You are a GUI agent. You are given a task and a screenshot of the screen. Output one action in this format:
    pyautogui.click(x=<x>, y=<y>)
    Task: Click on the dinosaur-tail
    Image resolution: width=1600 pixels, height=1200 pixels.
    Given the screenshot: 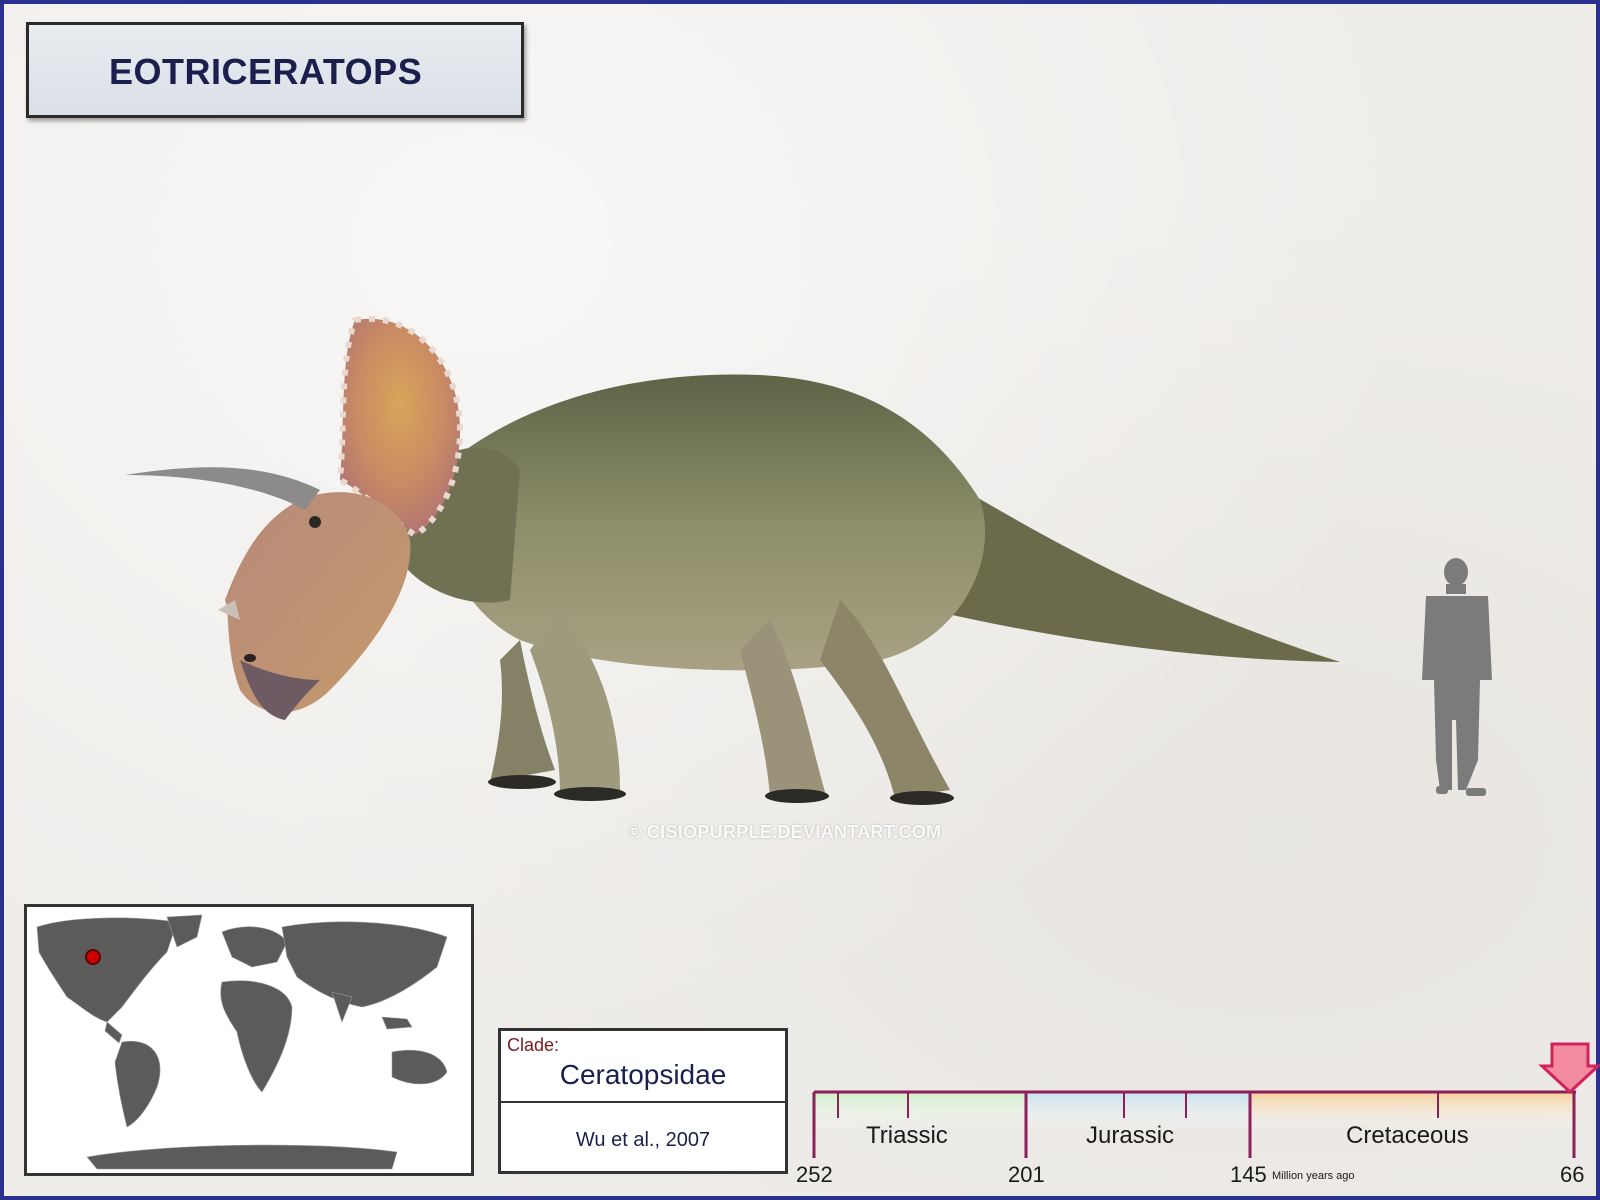 What is the action you would take?
    pyautogui.click(x=1135, y=566)
    